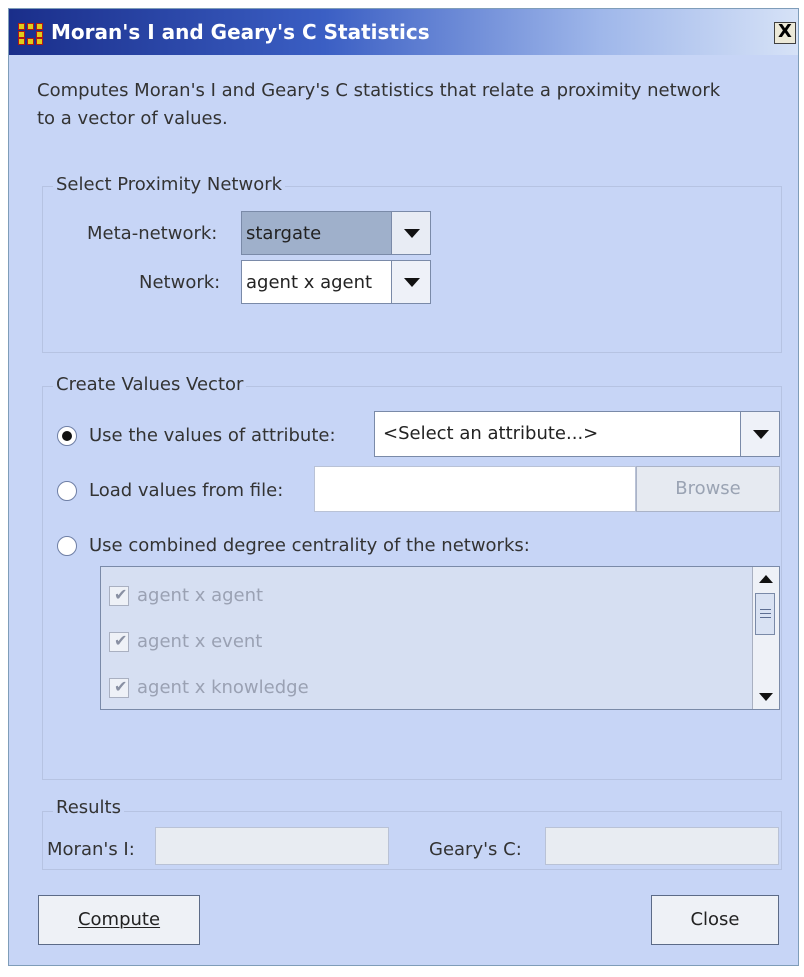  Describe the element at coordinates (765, 638) in the screenshot. I see `list-scrollbar` at that location.